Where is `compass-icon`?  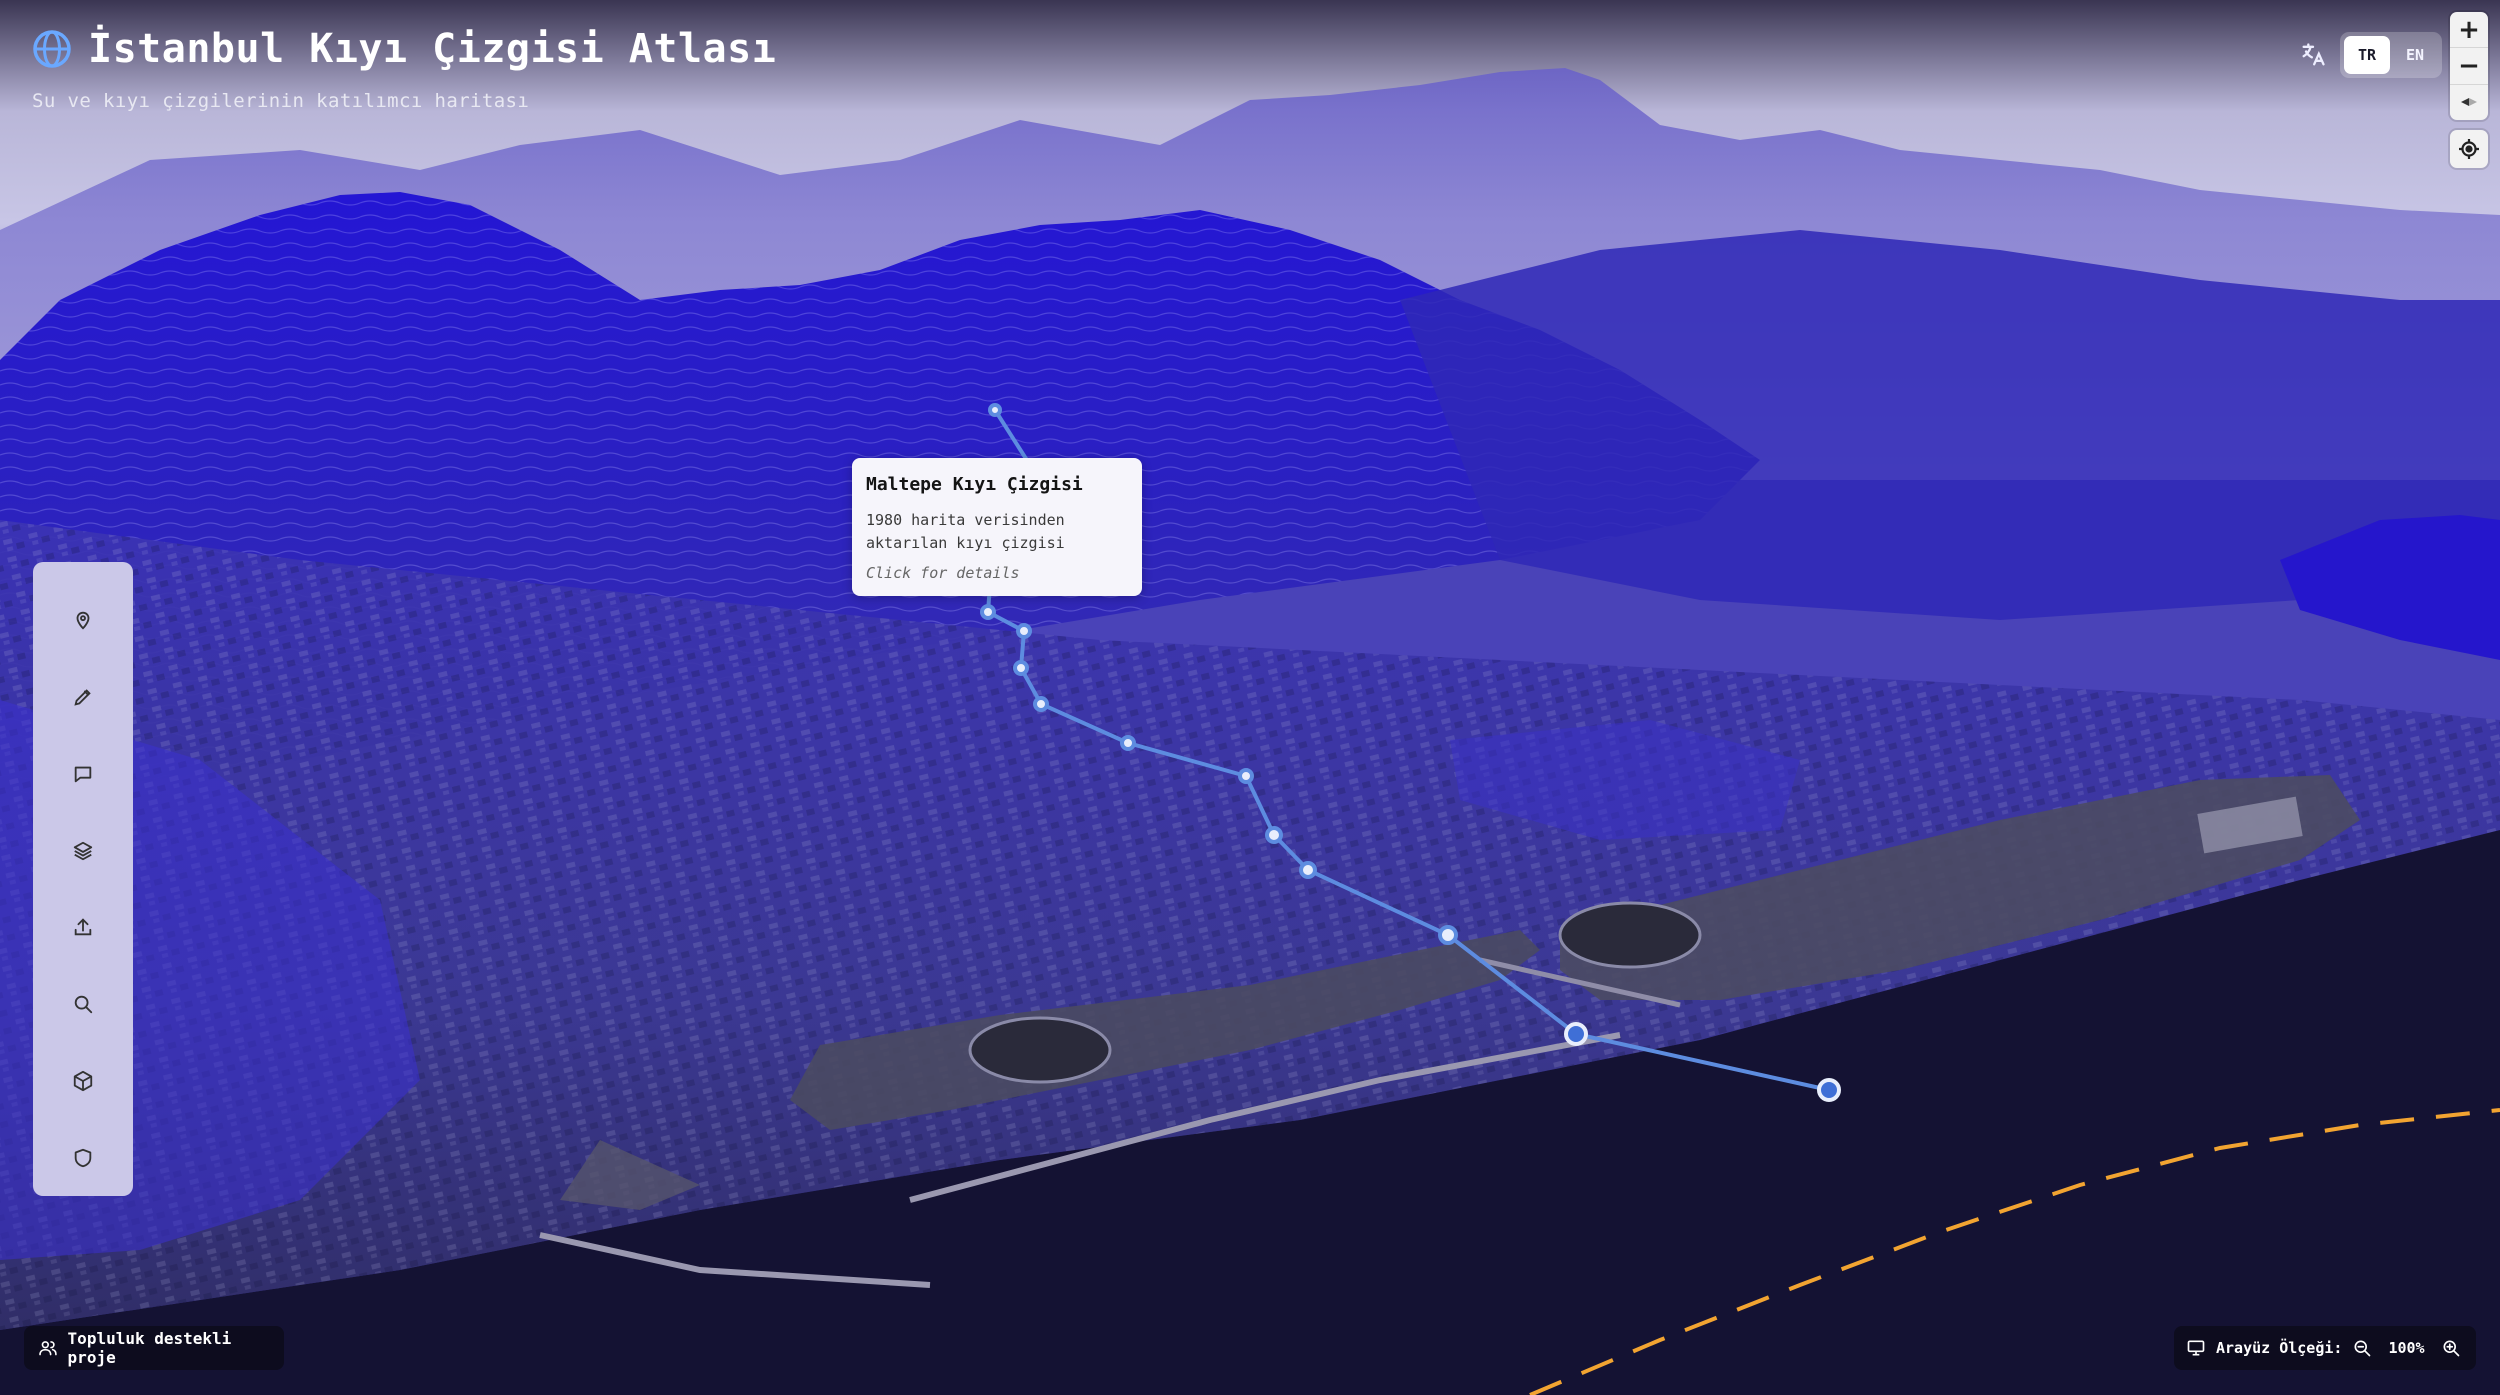 compass-icon is located at coordinates (2469, 102).